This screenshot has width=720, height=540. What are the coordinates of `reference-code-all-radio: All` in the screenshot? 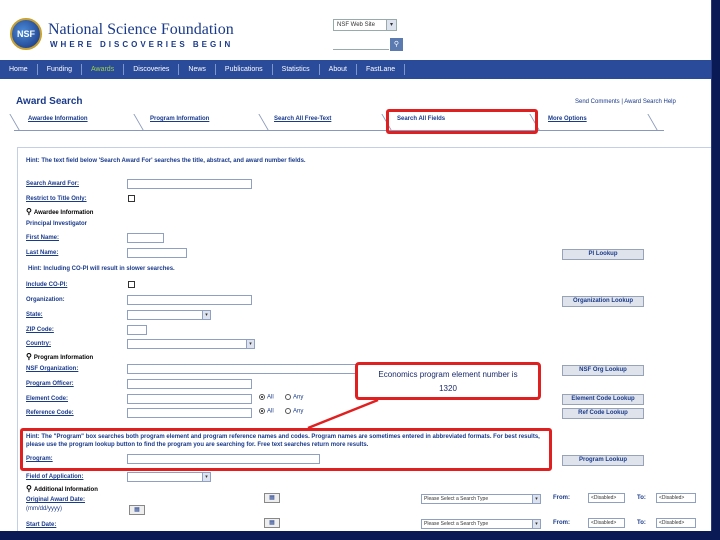 It's located at (266, 411).